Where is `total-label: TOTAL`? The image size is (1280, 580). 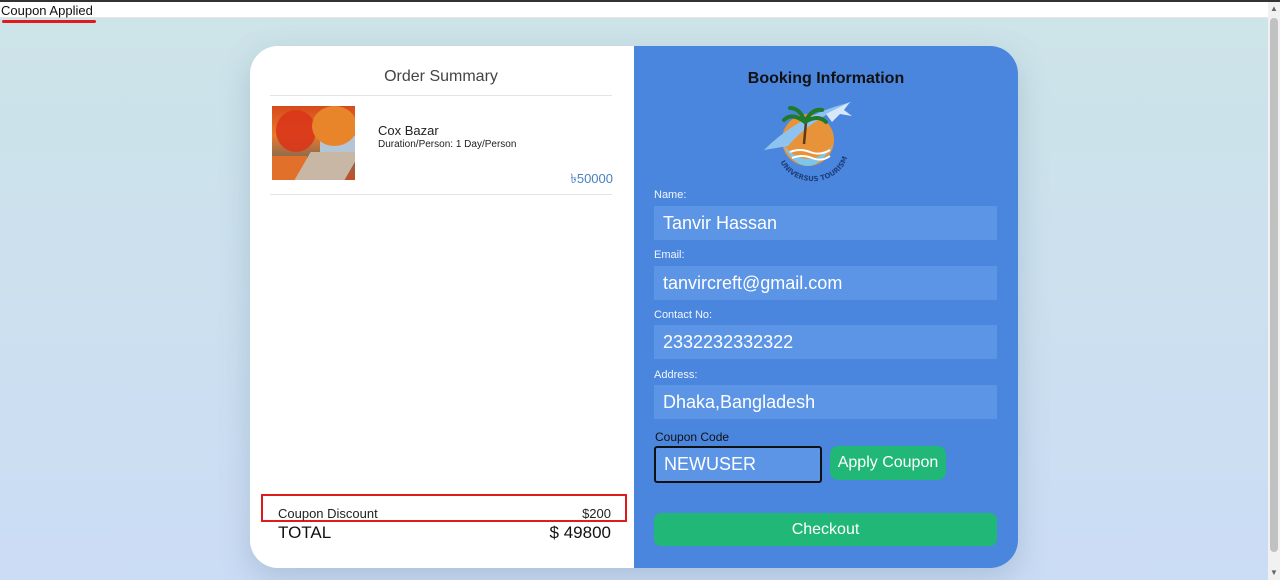 total-label: TOTAL is located at coordinates (305, 532).